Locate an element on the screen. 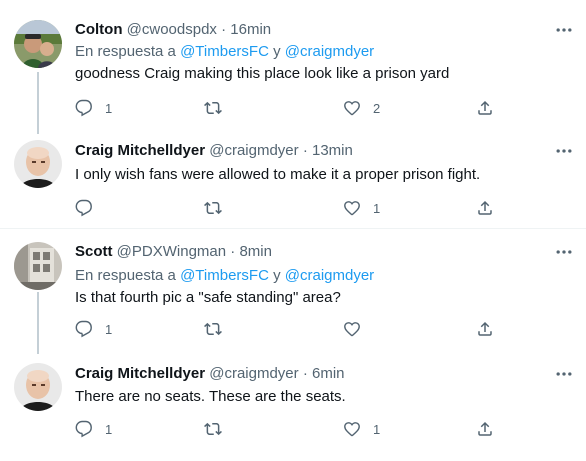  author-name: Scott is located at coordinates (94, 251).